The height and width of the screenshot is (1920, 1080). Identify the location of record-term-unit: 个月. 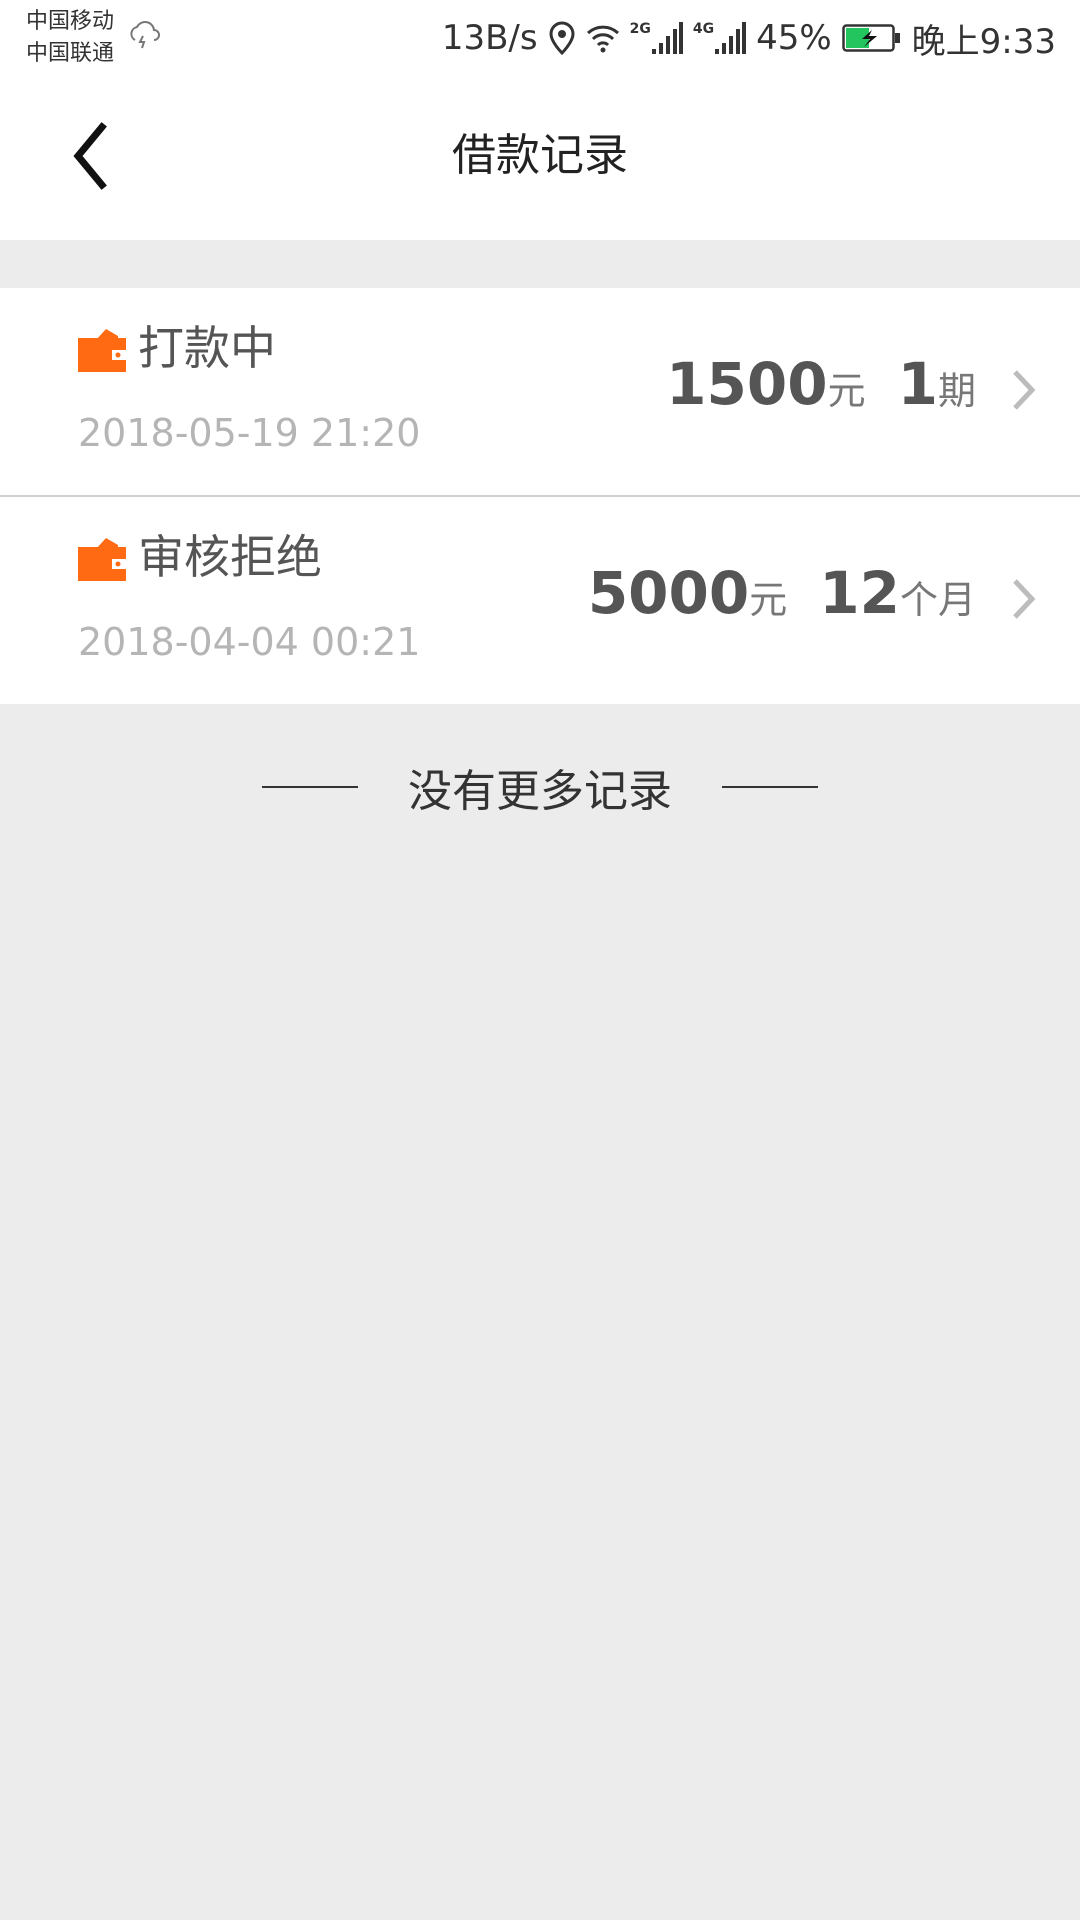
(937, 600).